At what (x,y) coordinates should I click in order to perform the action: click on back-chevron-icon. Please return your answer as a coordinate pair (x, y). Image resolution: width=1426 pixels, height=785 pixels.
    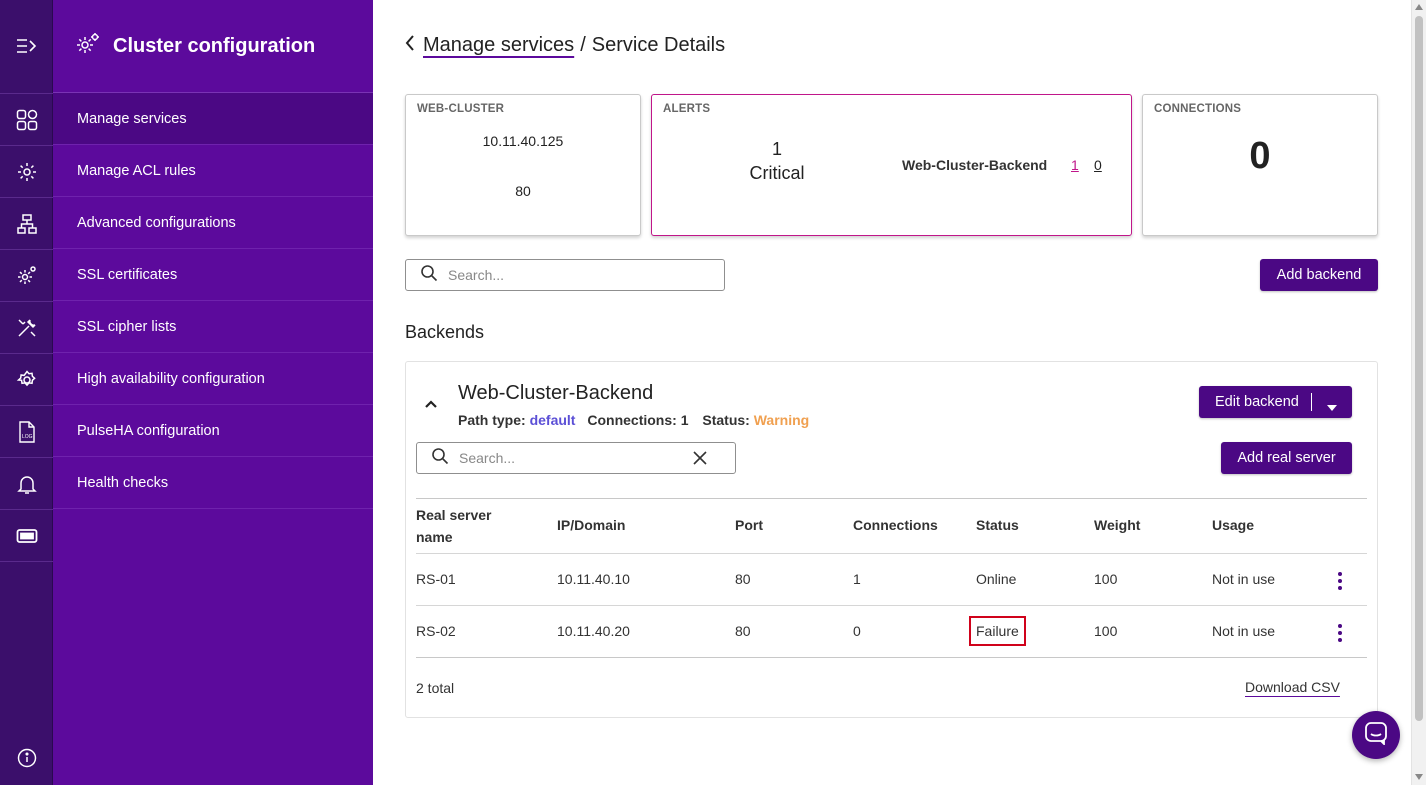
    Looking at the image, I should click on (410, 45).